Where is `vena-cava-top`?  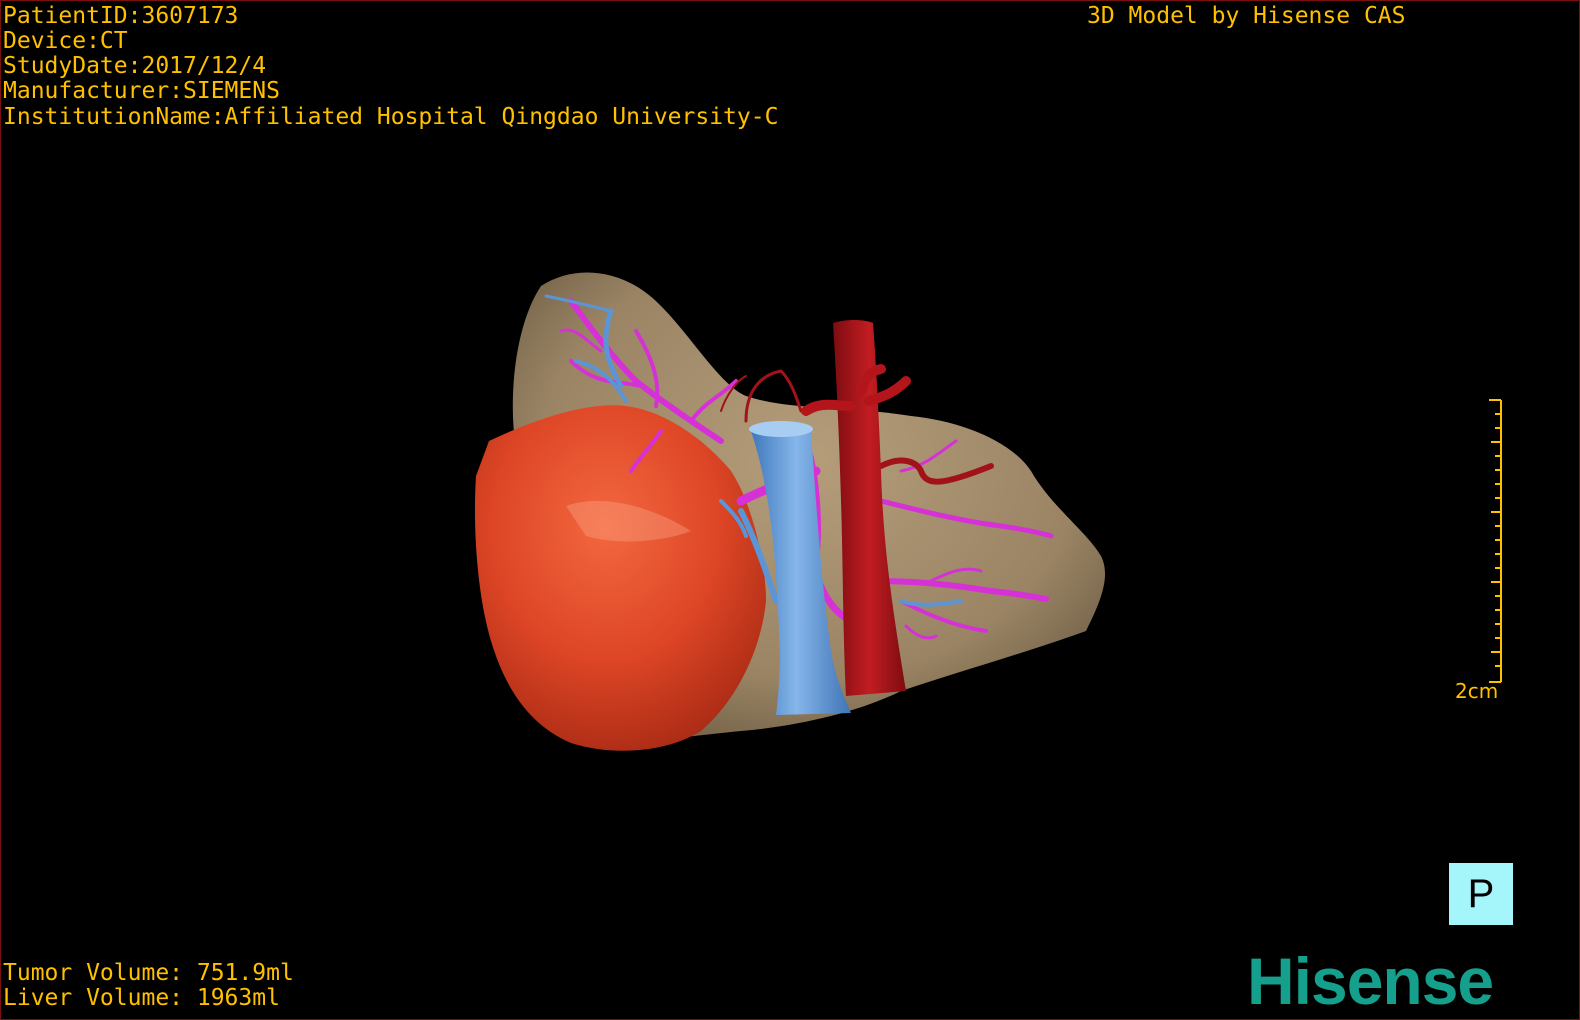 vena-cava-top is located at coordinates (781, 429).